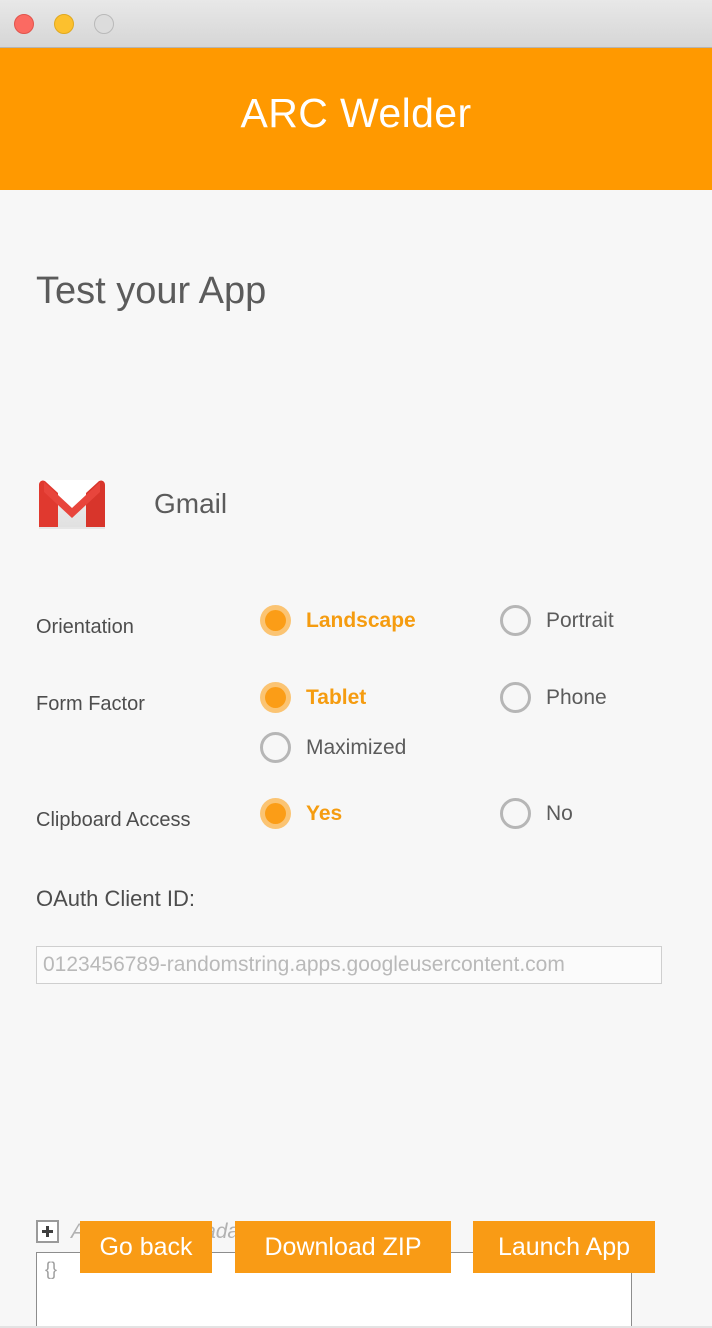 The width and height of the screenshot is (712, 1328). What do you see at coordinates (515, 813) in the screenshot?
I see `radio-no-icon` at bounding box center [515, 813].